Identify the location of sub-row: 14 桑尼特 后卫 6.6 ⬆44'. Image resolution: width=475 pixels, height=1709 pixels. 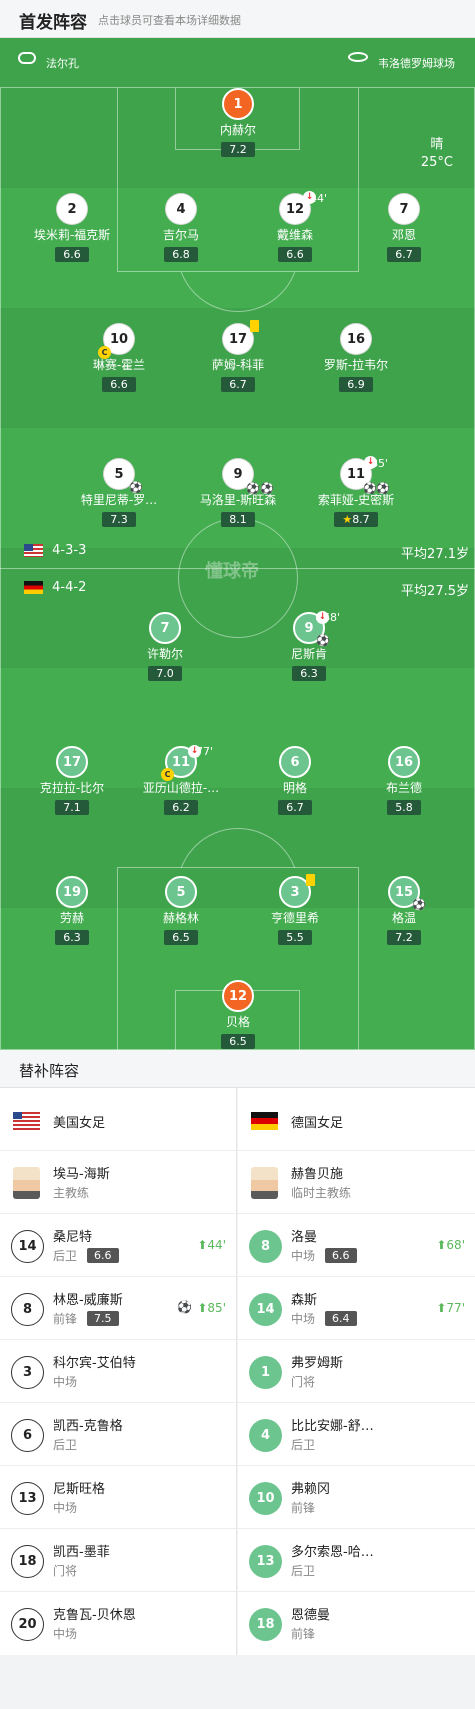
(118, 1245).